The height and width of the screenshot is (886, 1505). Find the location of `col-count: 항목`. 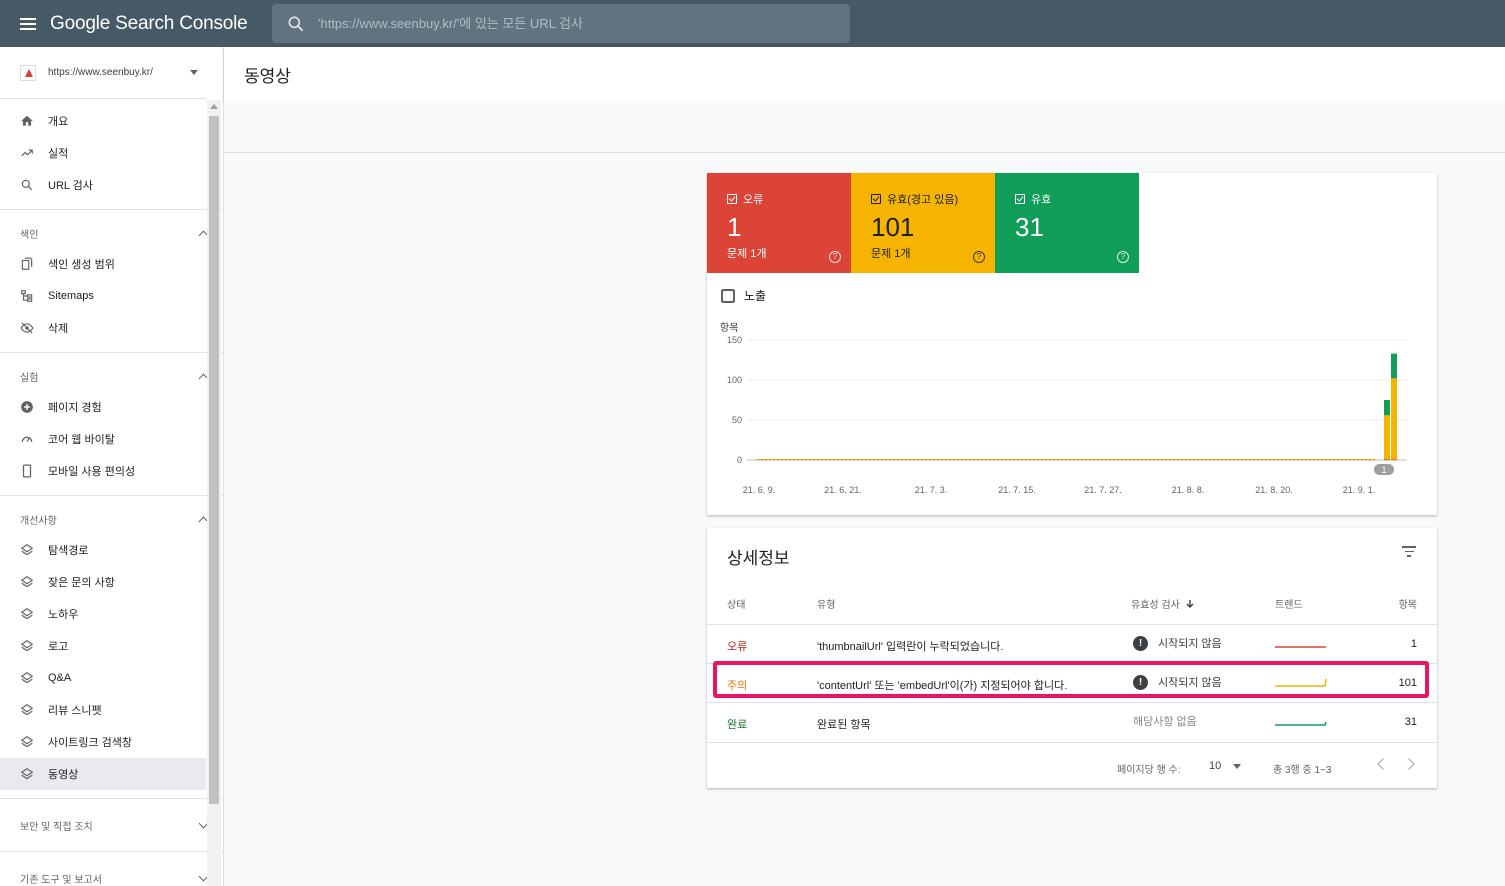

col-count: 항목 is located at coordinates (1408, 603).